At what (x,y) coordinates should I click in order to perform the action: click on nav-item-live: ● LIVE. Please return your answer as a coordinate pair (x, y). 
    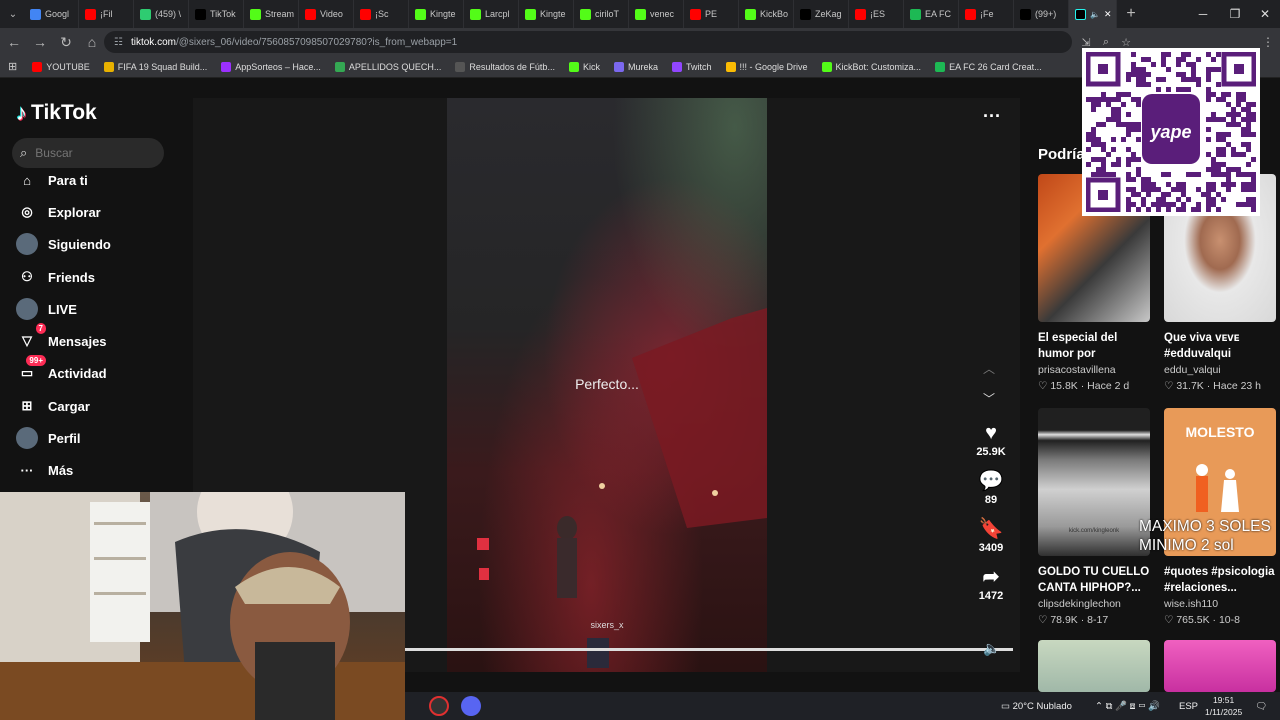
    Looking at the image, I should click on (46, 309).